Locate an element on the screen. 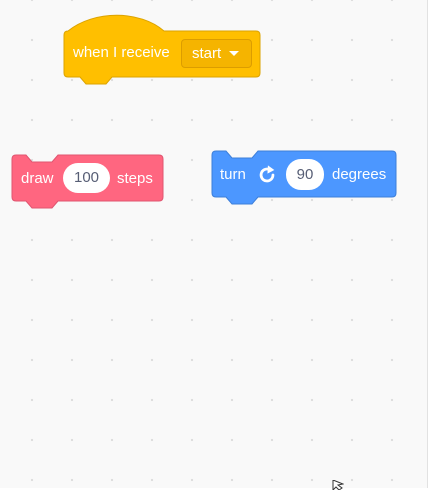 Image resolution: width=428 pixels, height=490 pixels. turn-degrees-value: 90 is located at coordinates (305, 174).